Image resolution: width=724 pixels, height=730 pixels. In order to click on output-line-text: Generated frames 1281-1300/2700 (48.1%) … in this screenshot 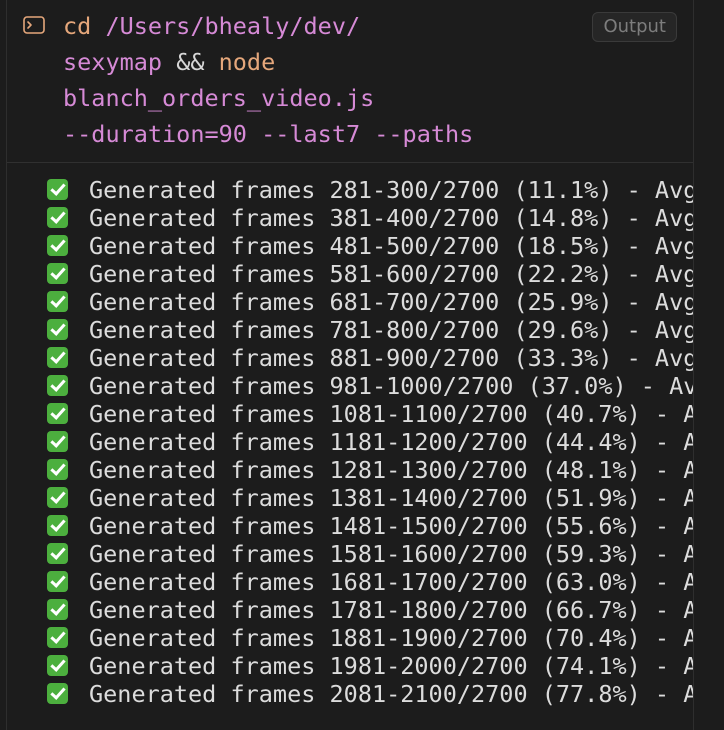, I will do `click(391, 470)`.